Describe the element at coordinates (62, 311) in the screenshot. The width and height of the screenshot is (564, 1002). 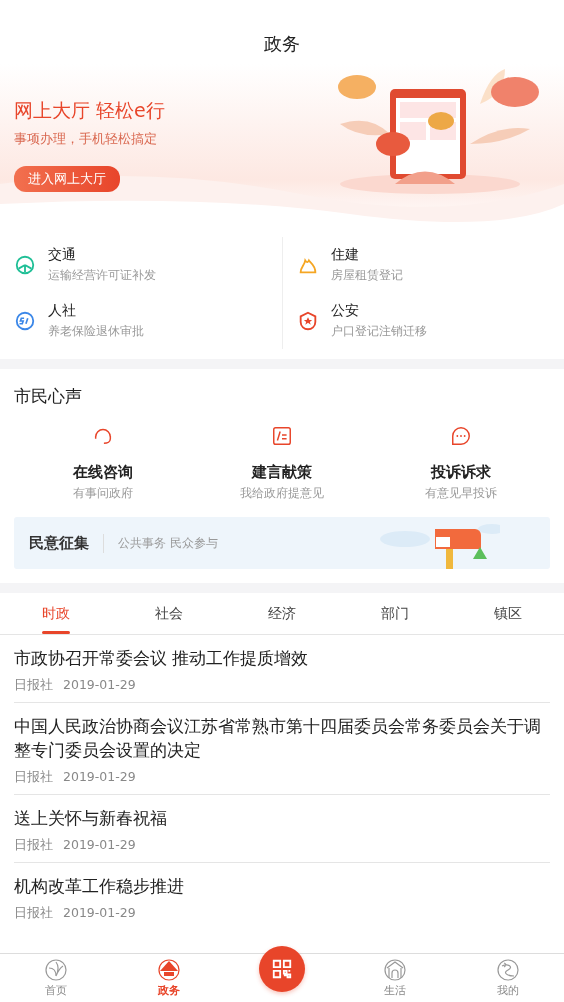
I see `service-name: 人社` at that location.